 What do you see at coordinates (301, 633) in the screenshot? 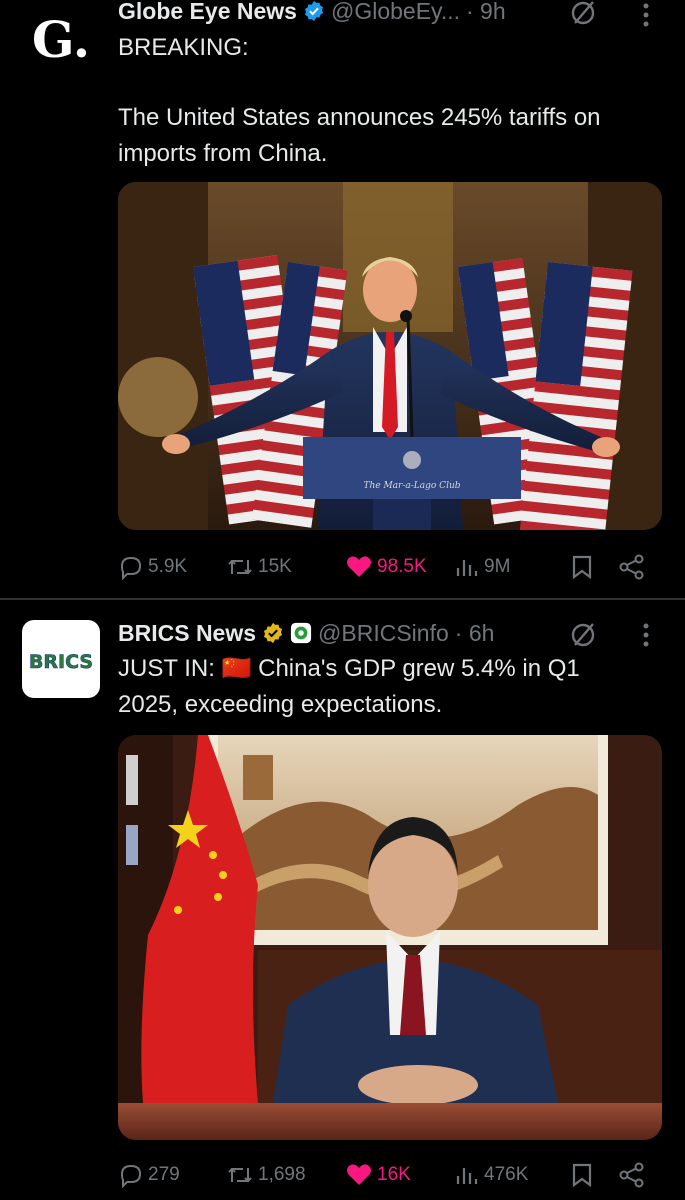
I see `affiliate-badge-icon` at bounding box center [301, 633].